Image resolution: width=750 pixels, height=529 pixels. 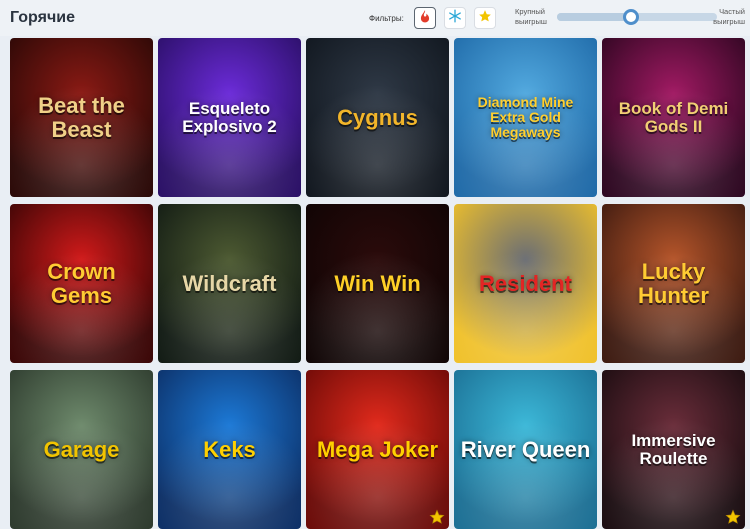 I want to click on game-tile: Esqueleto Explosivo 2, so click(x=229, y=117).